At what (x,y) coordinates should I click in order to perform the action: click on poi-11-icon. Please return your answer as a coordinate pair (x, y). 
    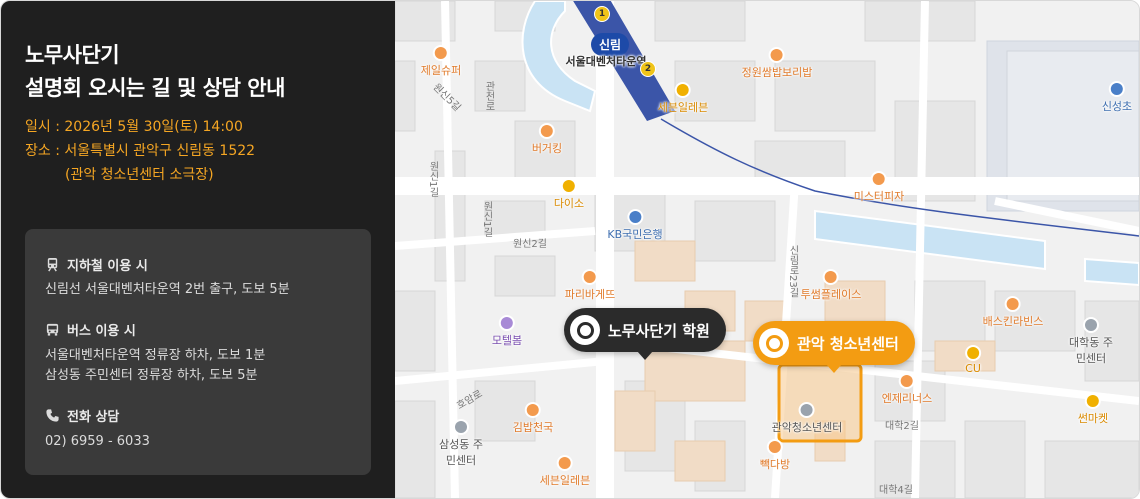
    Looking at the image, I should click on (682, 90).